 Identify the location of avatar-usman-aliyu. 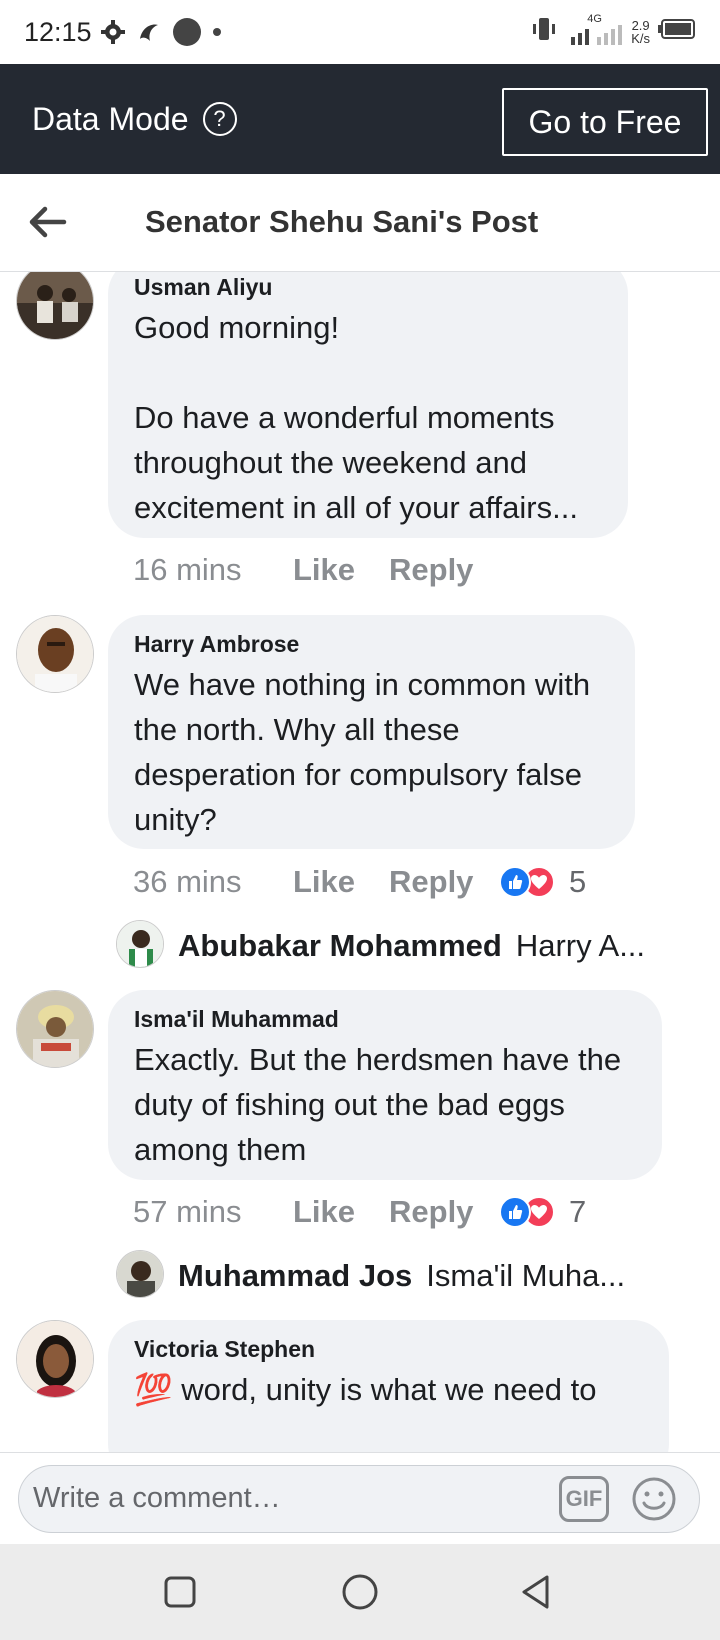
(55, 306).